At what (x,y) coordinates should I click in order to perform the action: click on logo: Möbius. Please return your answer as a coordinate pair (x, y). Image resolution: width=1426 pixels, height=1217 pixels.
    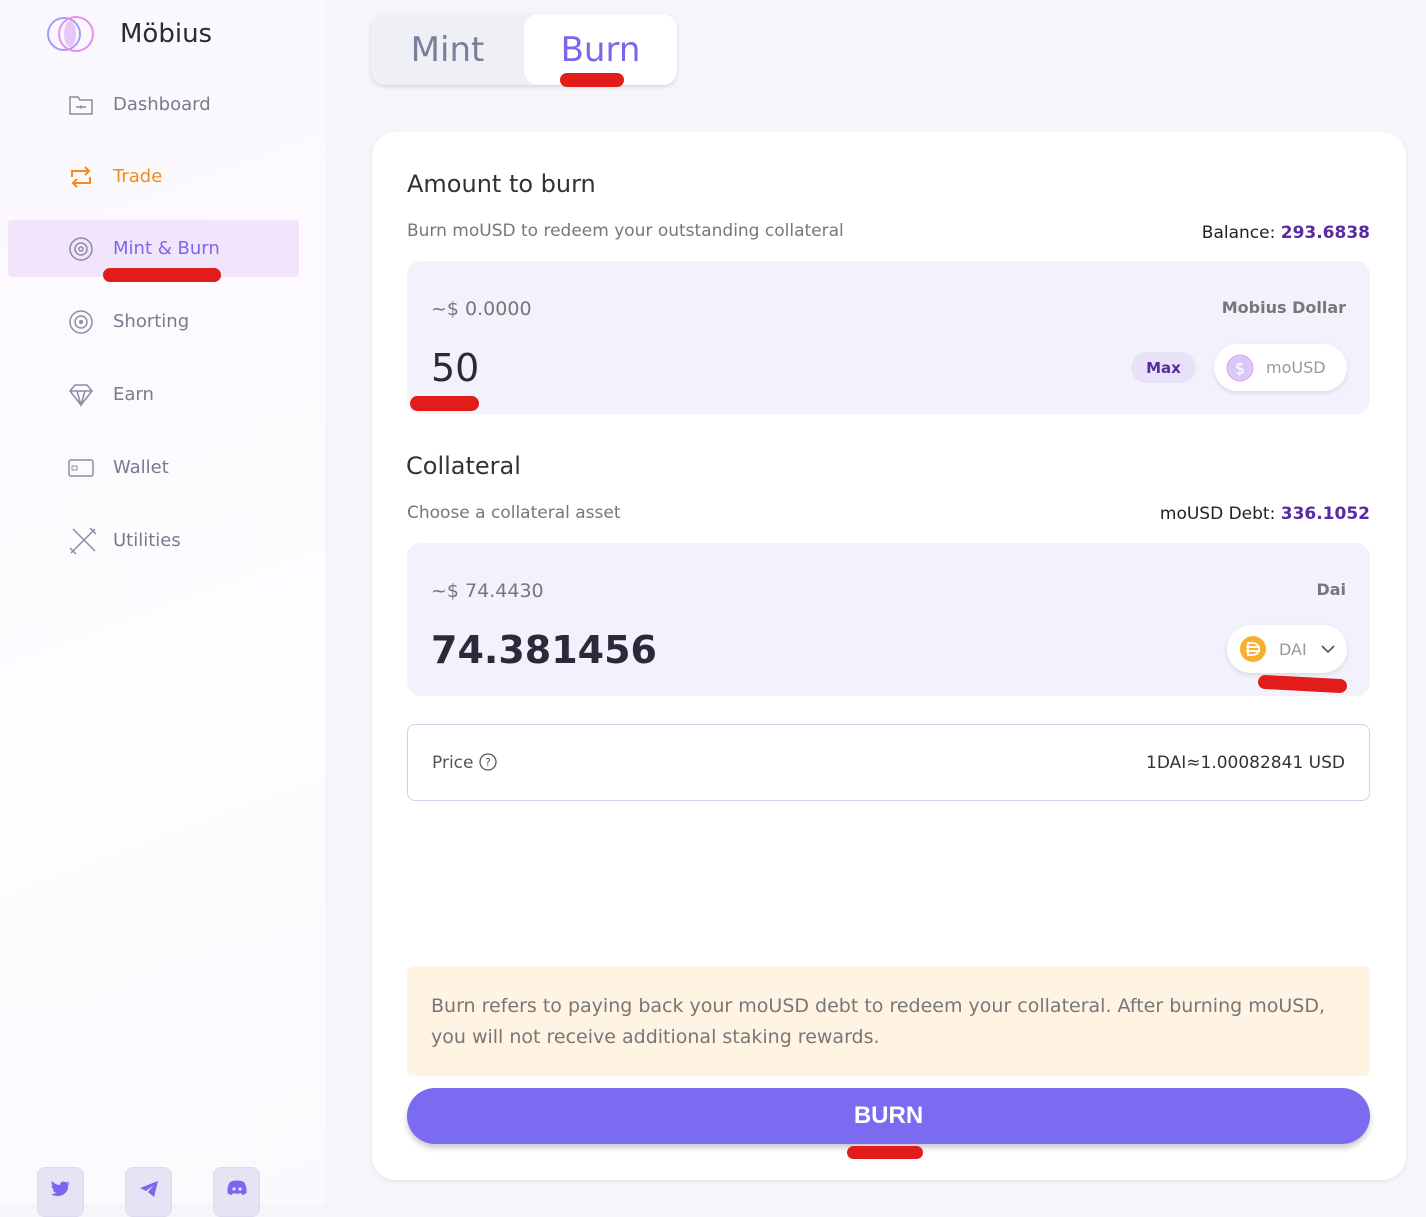
    Looking at the image, I should click on (129, 34).